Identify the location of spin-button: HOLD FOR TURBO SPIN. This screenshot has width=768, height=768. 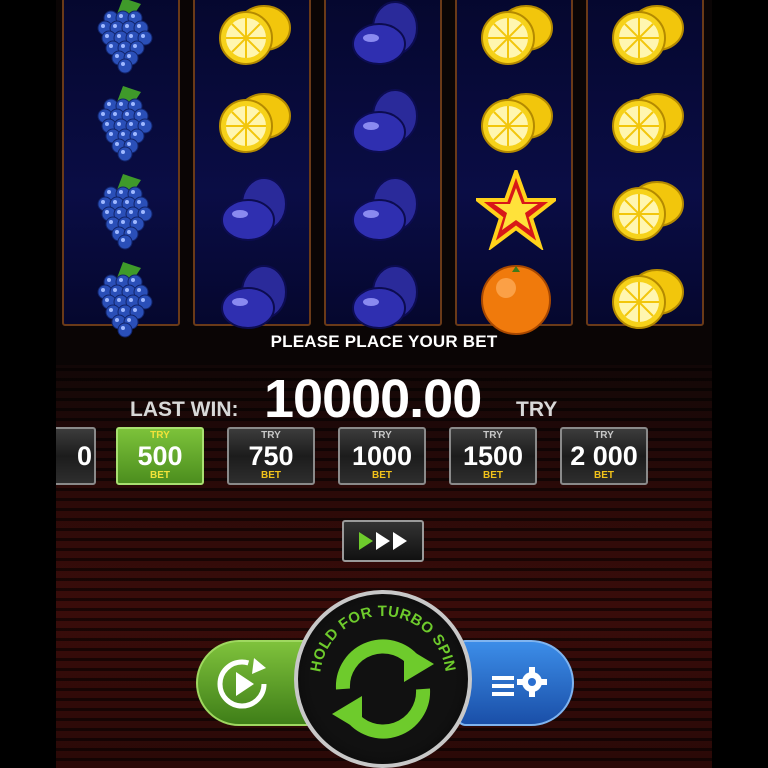
(383, 679).